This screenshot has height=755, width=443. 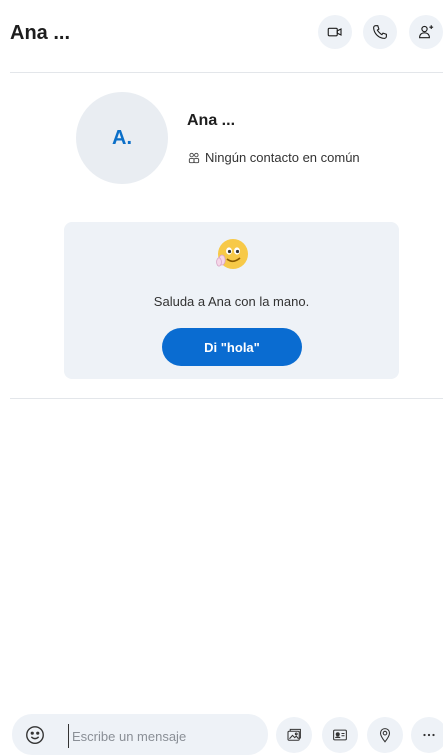 I want to click on people-icon, so click(x=194, y=157).